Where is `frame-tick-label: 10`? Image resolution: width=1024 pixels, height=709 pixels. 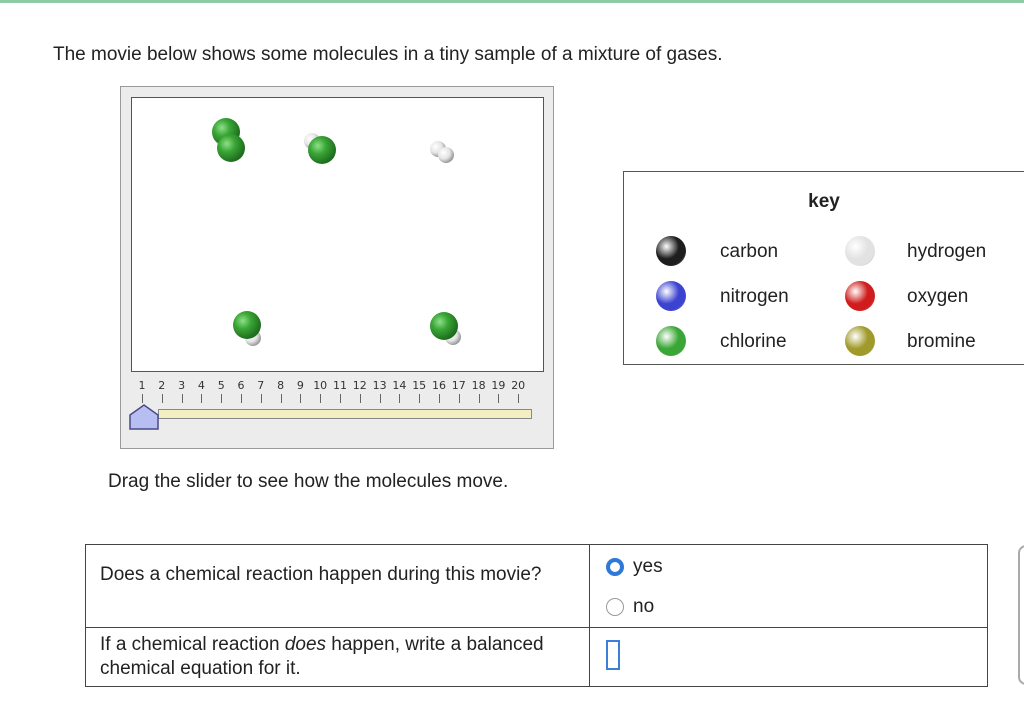
frame-tick-label: 10 is located at coordinates (320, 385).